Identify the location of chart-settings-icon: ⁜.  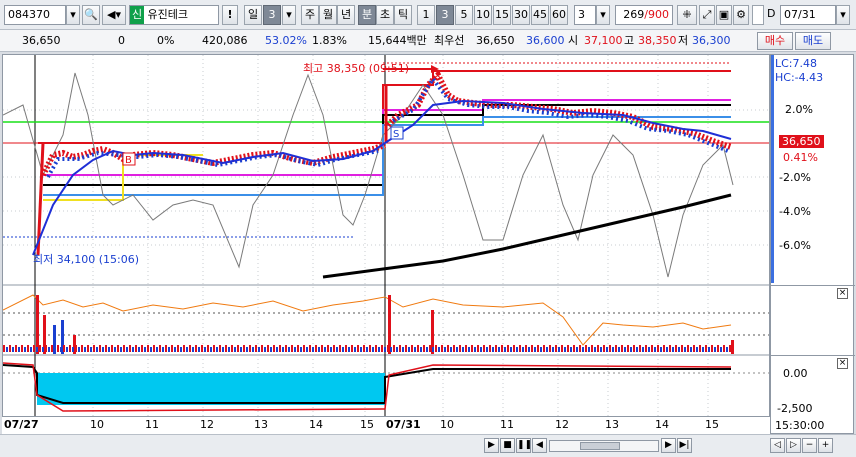
(687, 15).